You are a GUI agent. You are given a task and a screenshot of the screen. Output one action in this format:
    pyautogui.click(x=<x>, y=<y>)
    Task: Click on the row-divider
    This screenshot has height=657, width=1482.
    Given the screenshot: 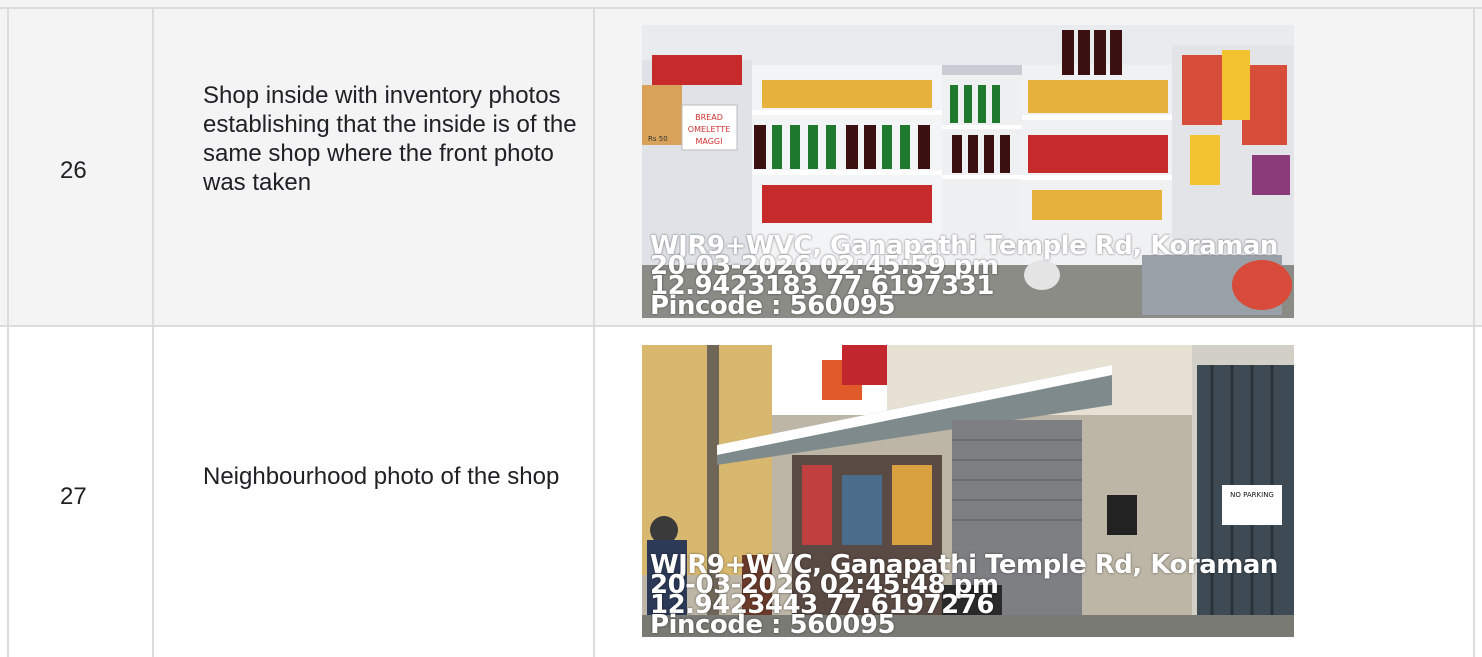 What is the action you would take?
    pyautogui.click(x=741, y=8)
    